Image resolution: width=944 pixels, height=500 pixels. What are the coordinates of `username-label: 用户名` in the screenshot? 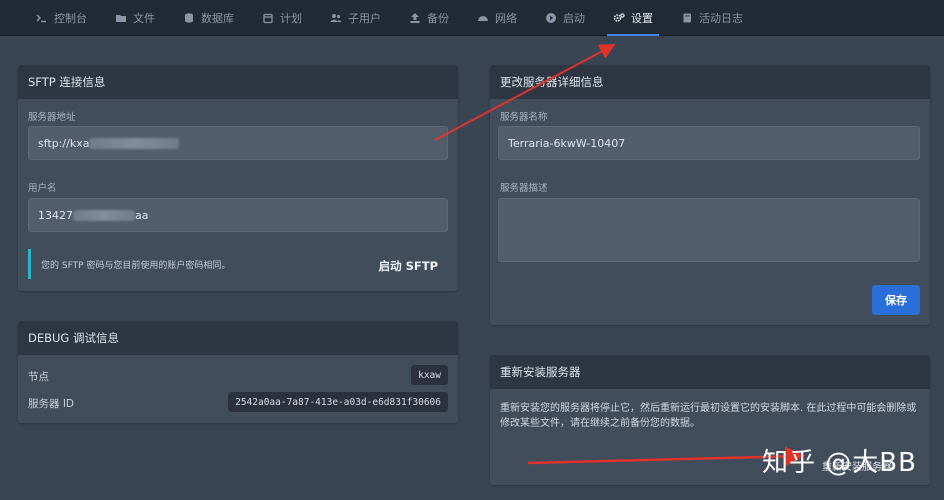 It's located at (42, 188).